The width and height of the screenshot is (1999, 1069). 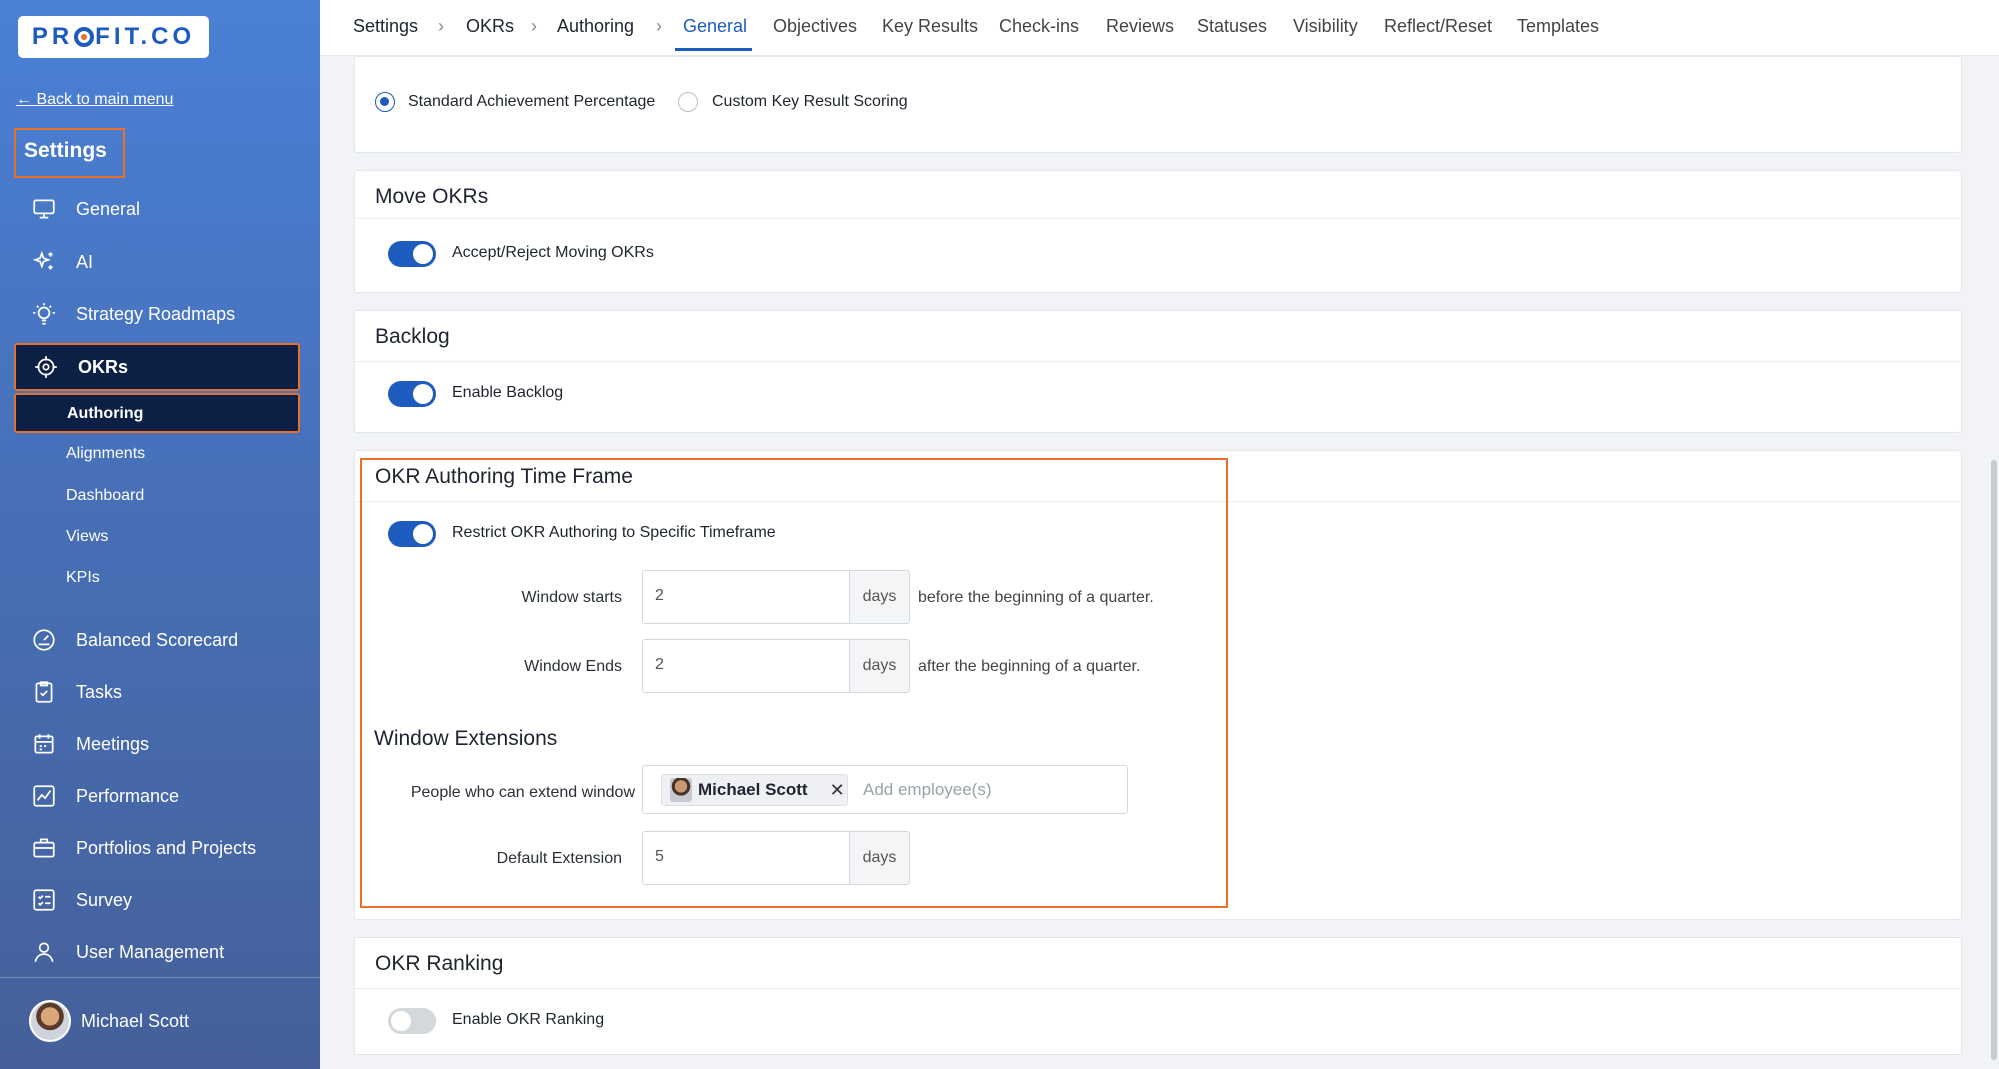 I want to click on sidebar-item-survey: Survey, so click(x=157, y=900).